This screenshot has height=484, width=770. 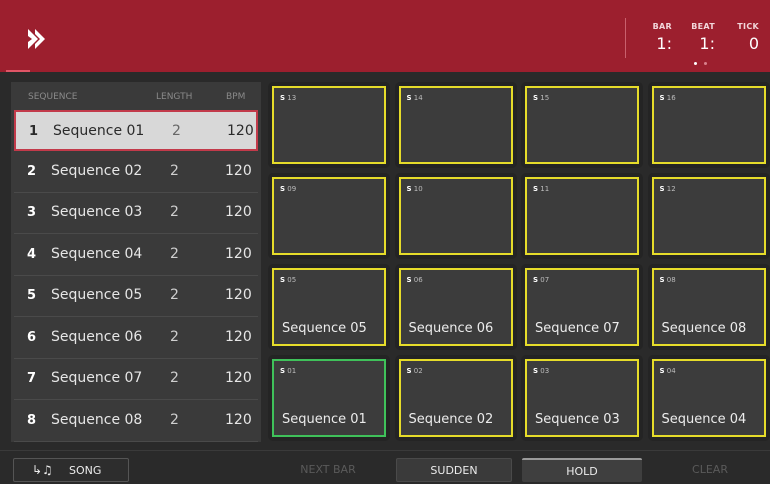 I want to click on pad-number: 14, so click(x=418, y=98).